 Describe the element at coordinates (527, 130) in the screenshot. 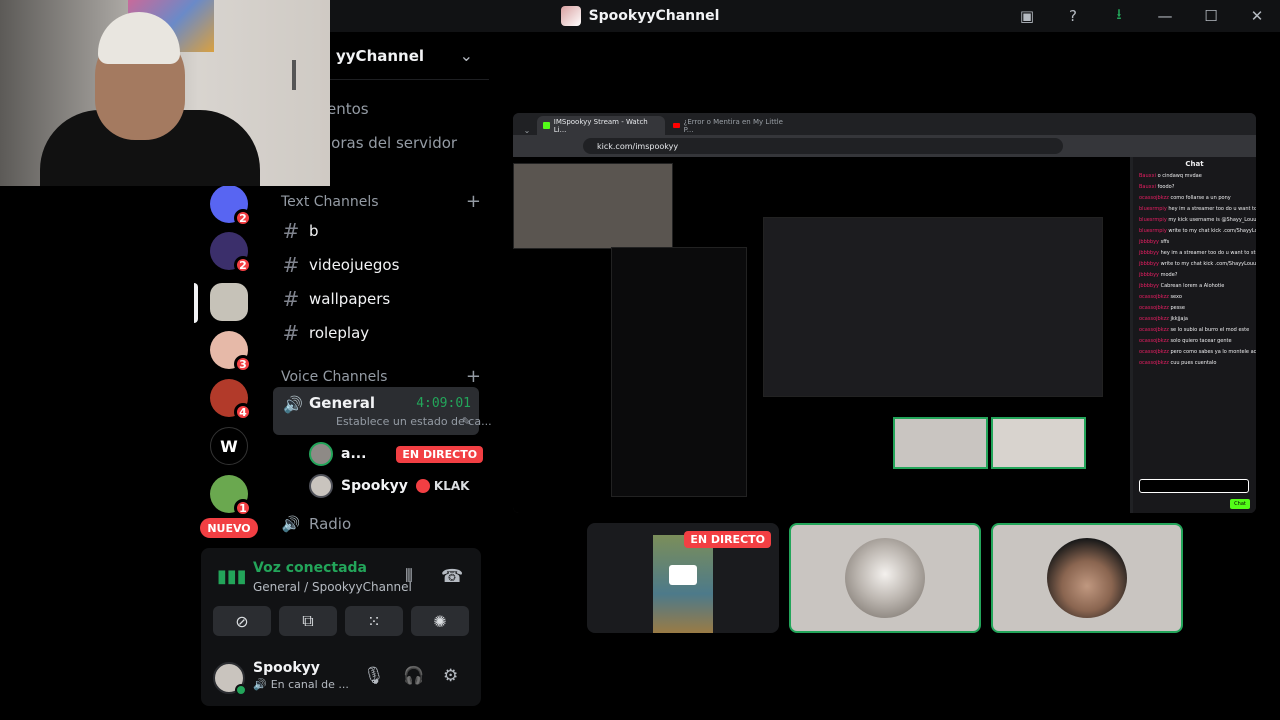

I see `tab-search-icon: ⌄` at that location.